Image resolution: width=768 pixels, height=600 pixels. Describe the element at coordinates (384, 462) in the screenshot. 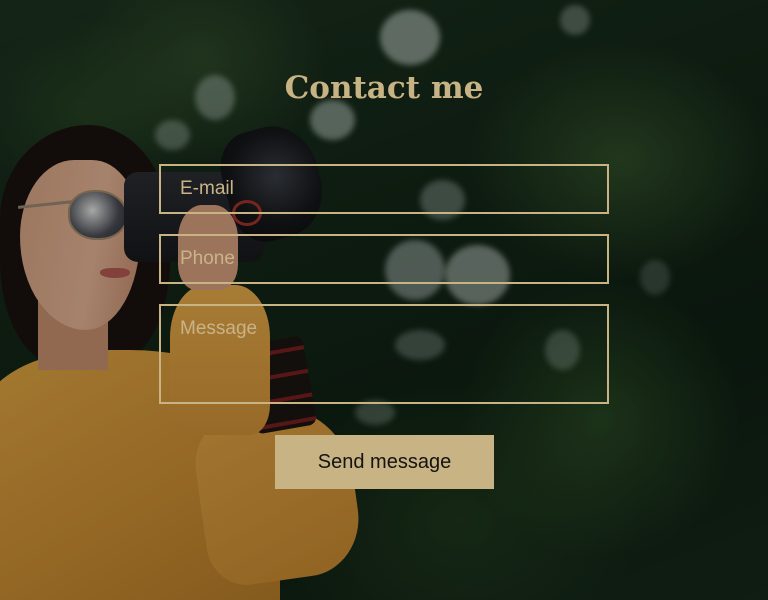

I see `send-message-button: Send message` at that location.